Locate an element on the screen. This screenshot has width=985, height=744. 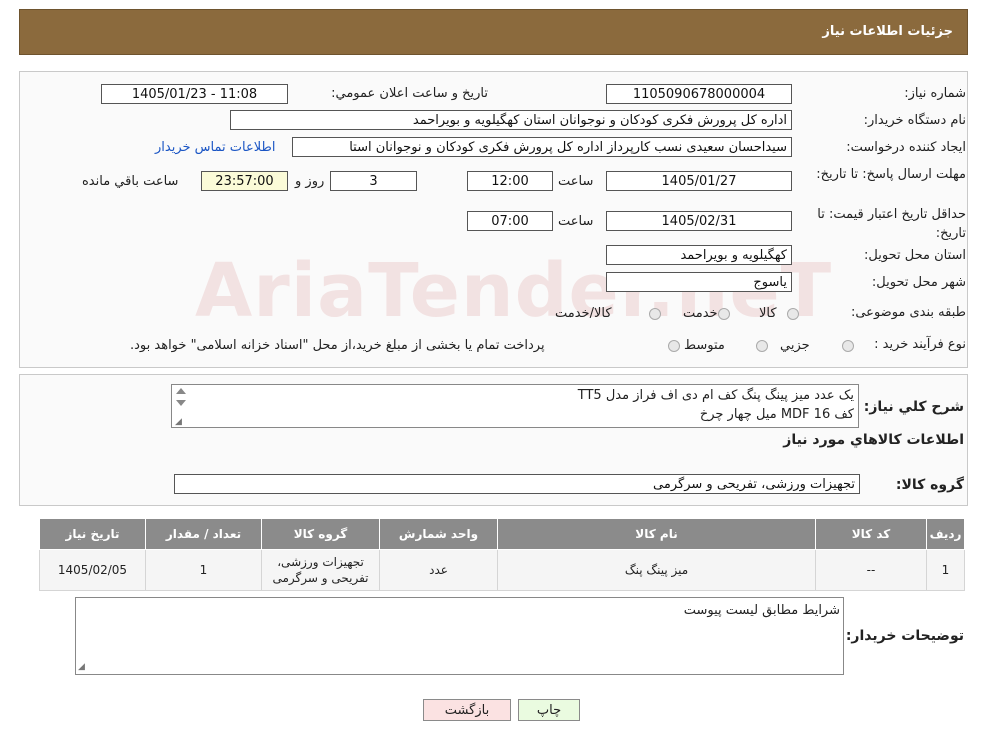
buyer-notes-label: توضيحات خريدار: is located at coordinates (904, 636).